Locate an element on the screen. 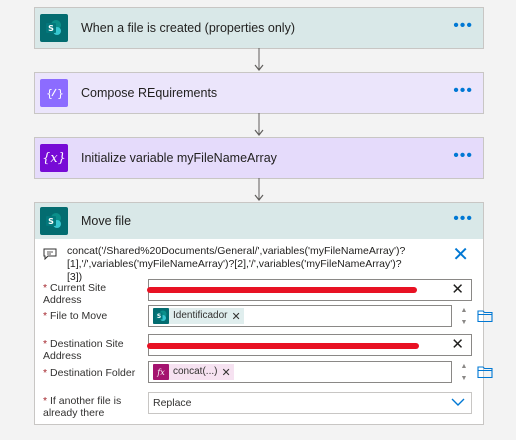 This screenshot has height=440, width=516. clear-dest-site-button: ✕ is located at coordinates (457, 345).